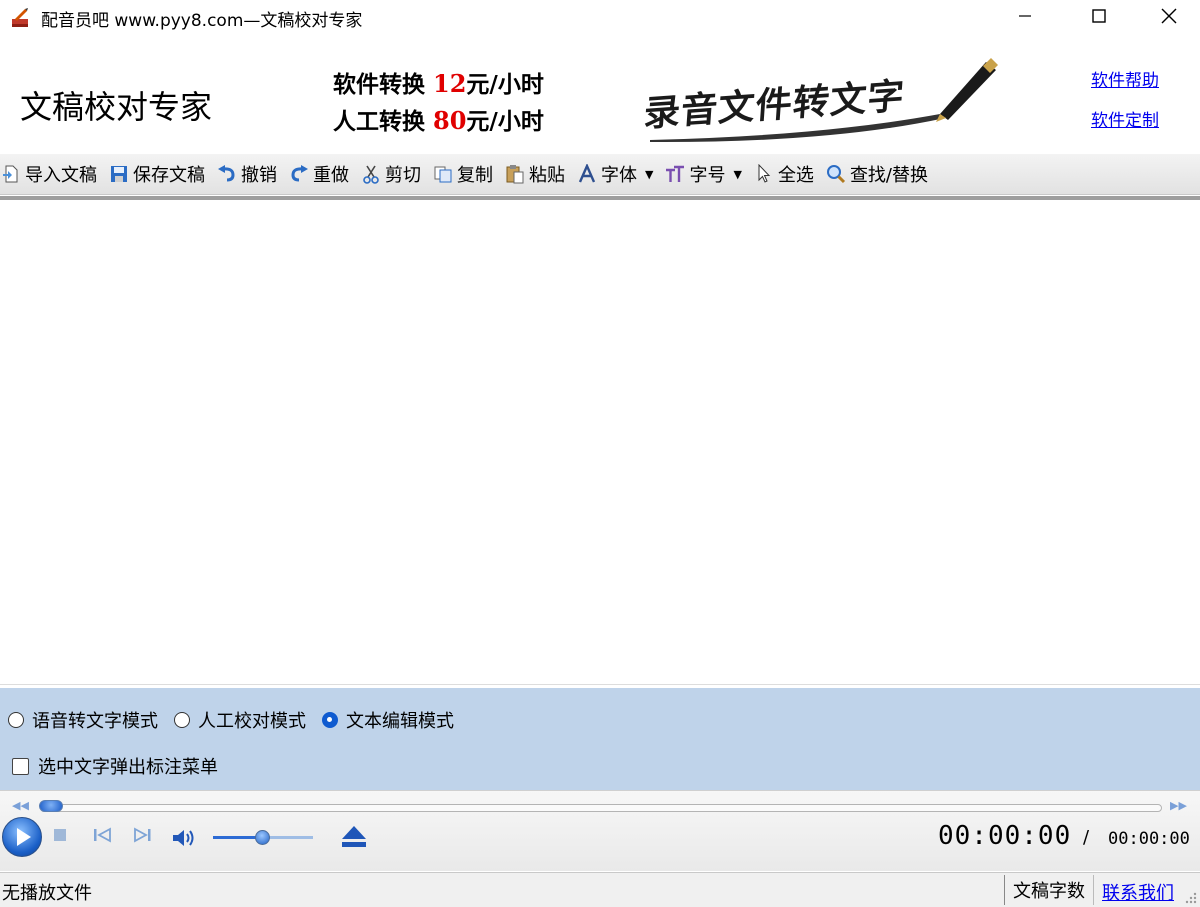 Image resolution: width=1200 pixels, height=907 pixels. What do you see at coordinates (1149, 839) in the screenshot?
I see `total-time: 00:00:00` at bounding box center [1149, 839].